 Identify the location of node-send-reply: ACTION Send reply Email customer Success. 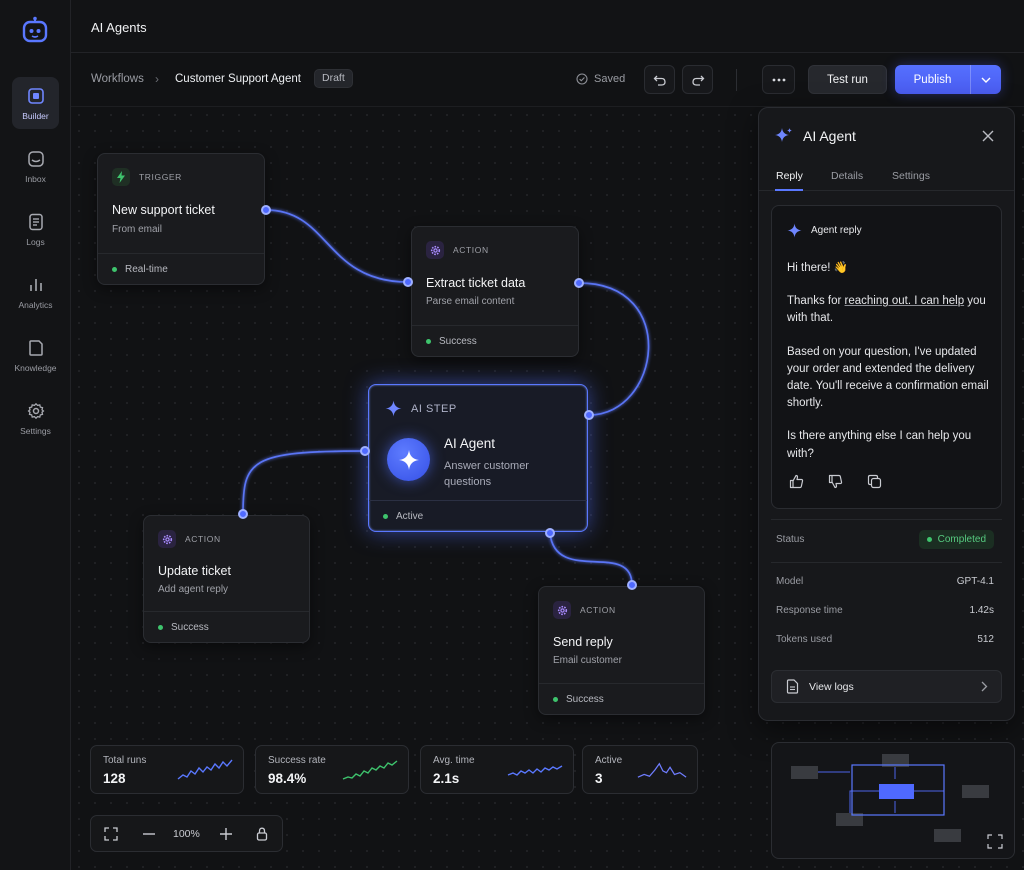
(621, 650).